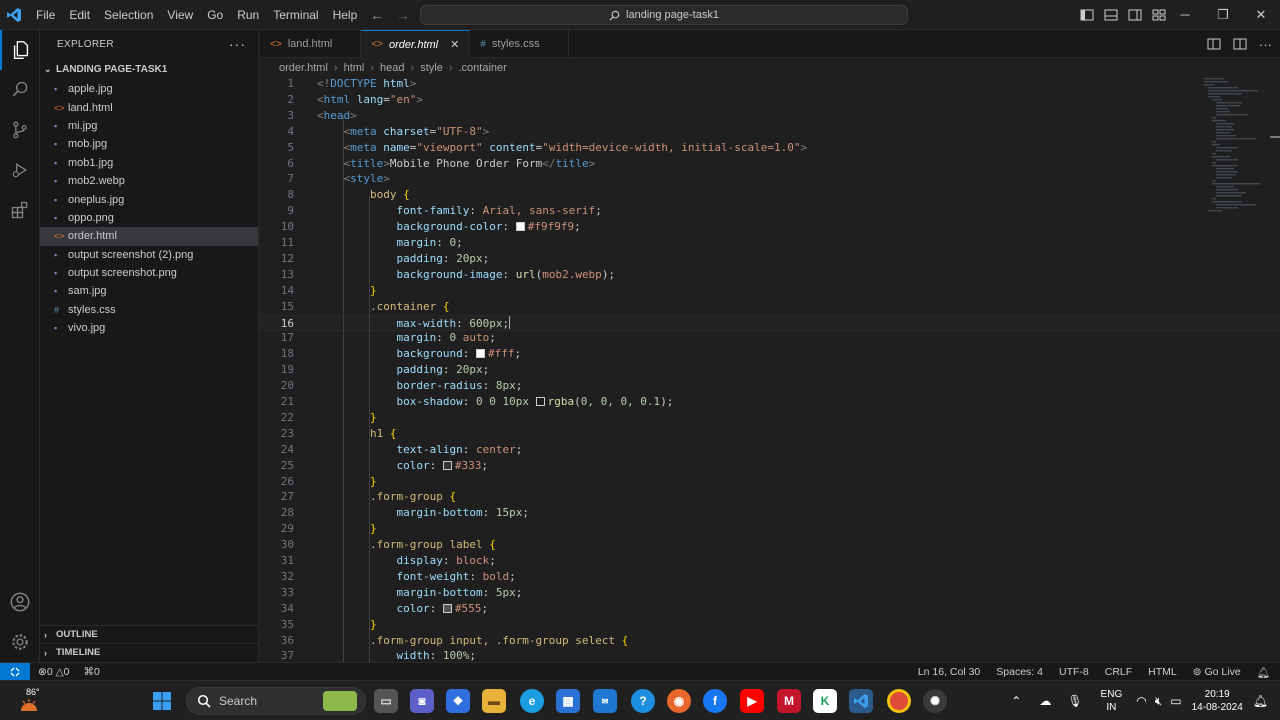  Describe the element at coordinates (1159, 15) in the screenshot. I see `customize-layout-icon` at that location.